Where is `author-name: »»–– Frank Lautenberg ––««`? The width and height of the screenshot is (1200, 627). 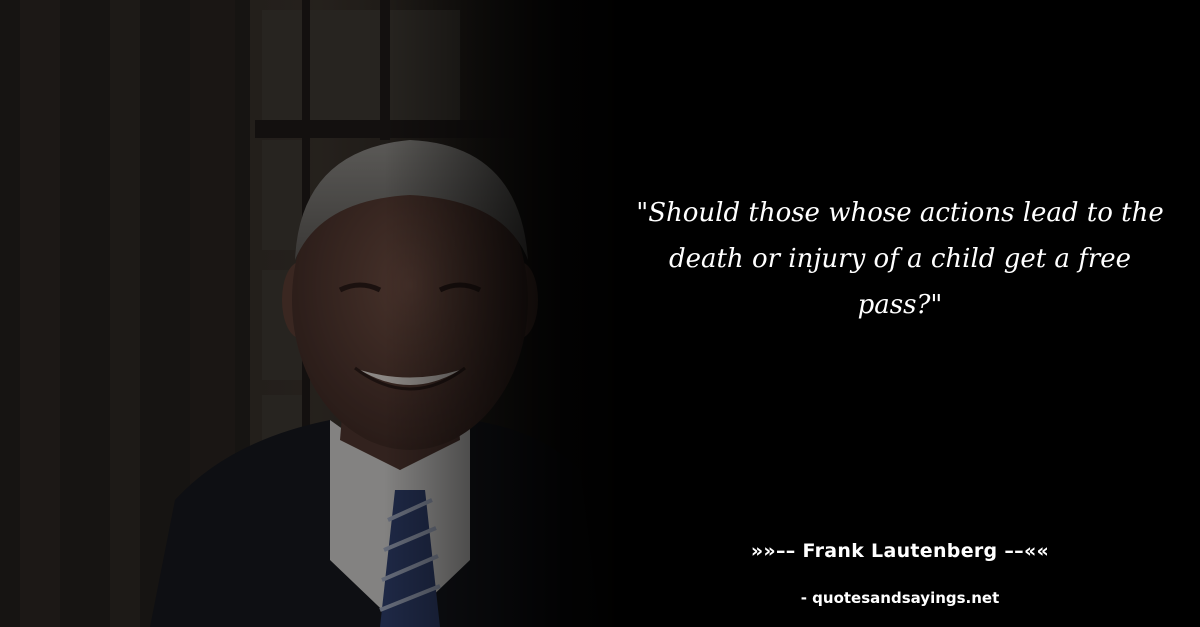 author-name: »»–– Frank Lautenberg ––«« is located at coordinates (900, 551).